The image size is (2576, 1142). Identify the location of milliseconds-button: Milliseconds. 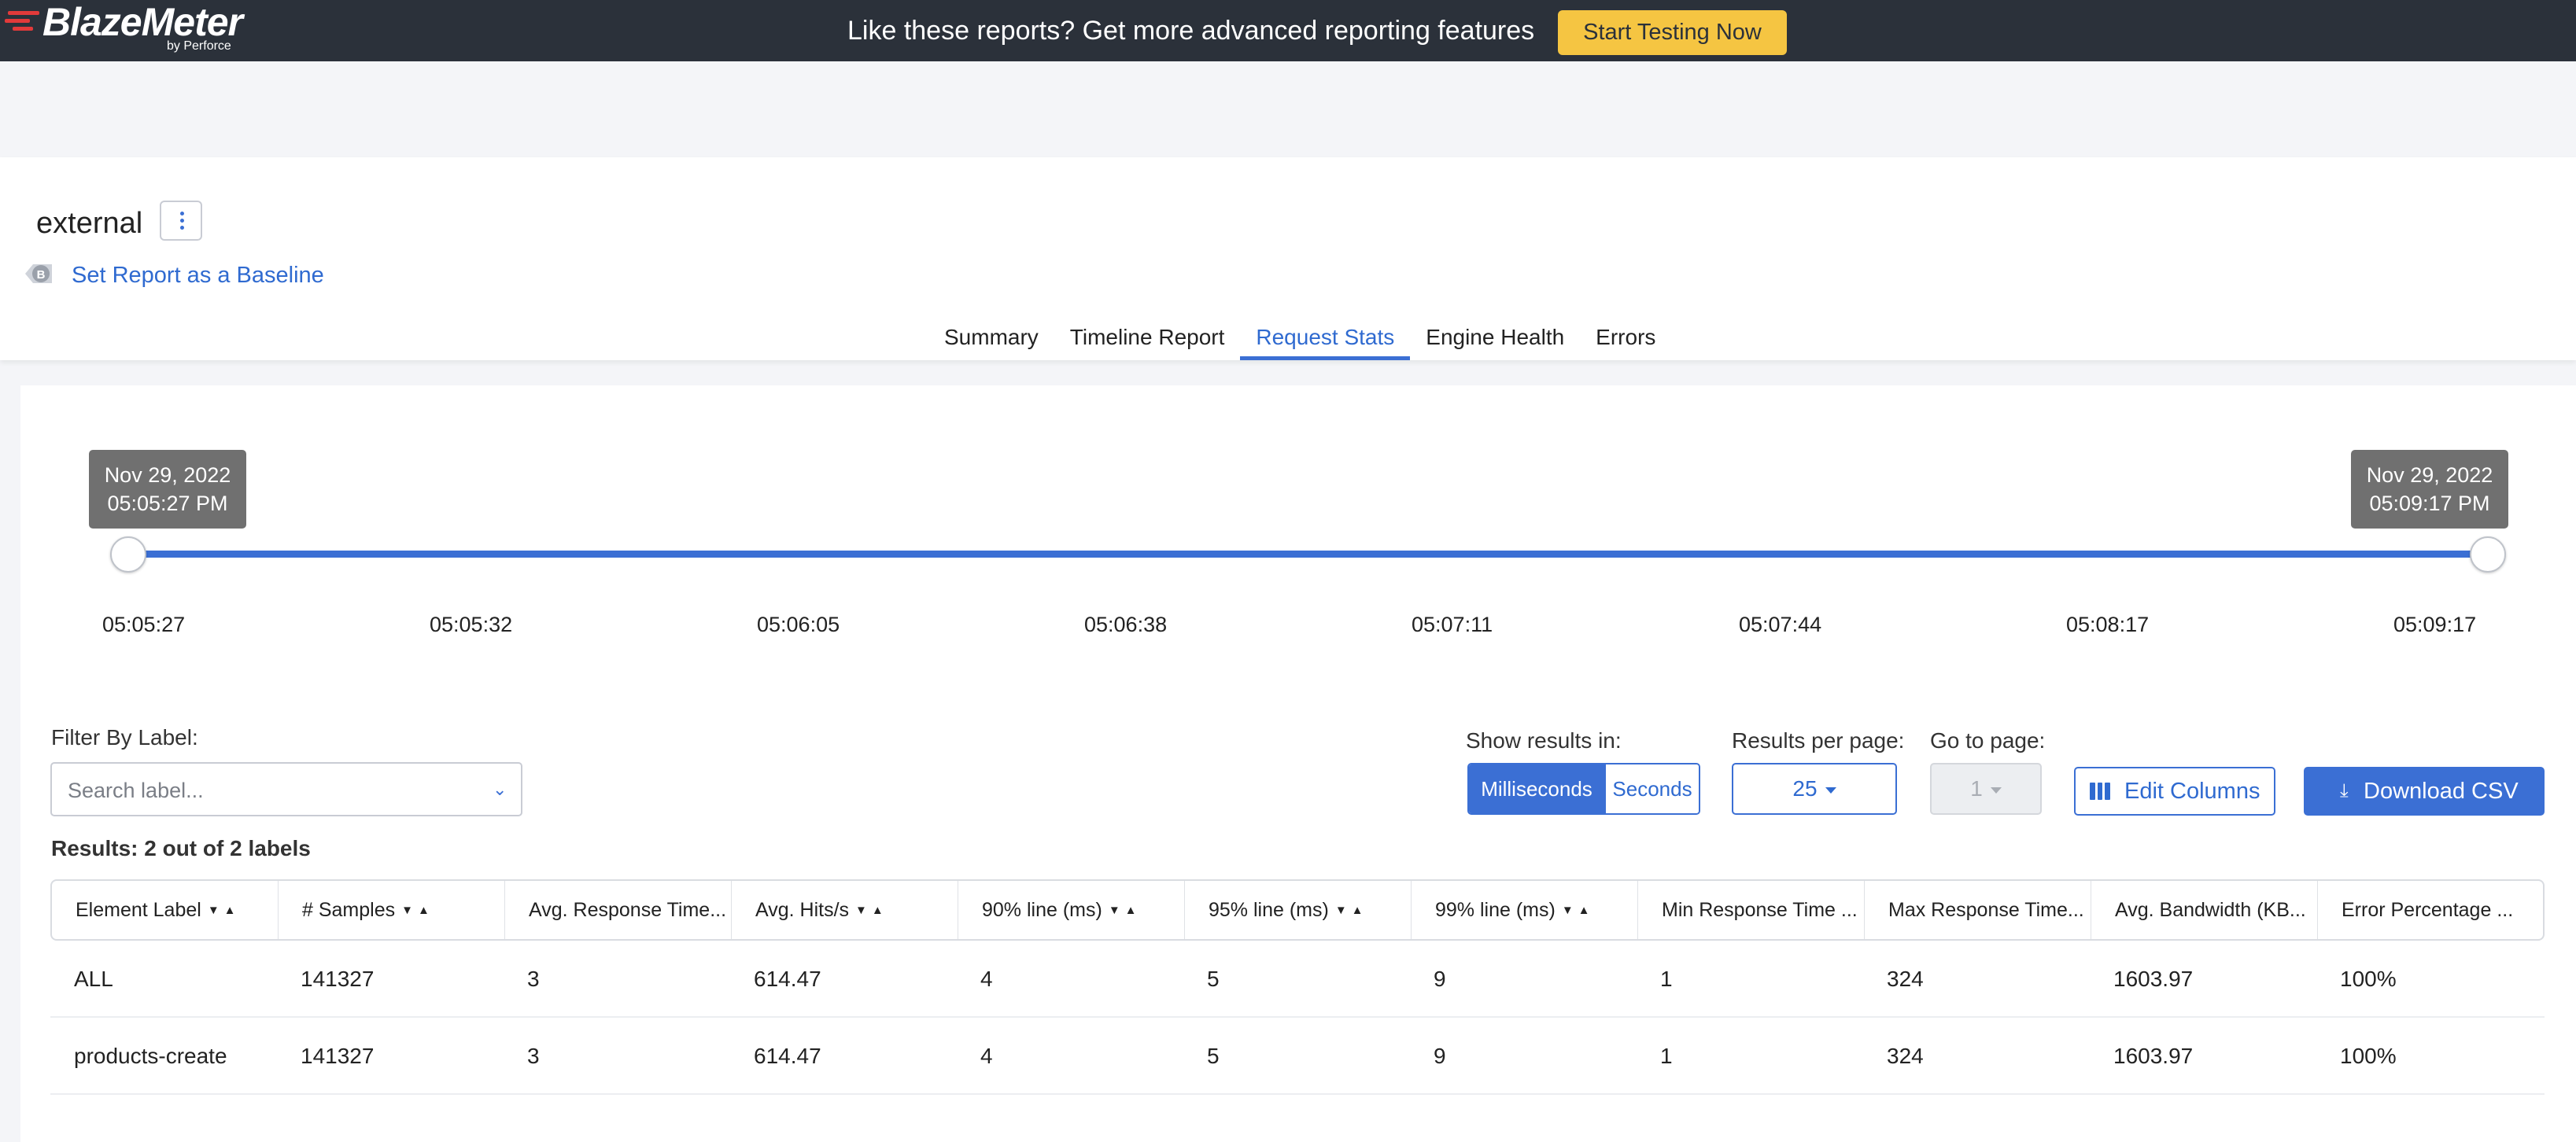
(1536, 788).